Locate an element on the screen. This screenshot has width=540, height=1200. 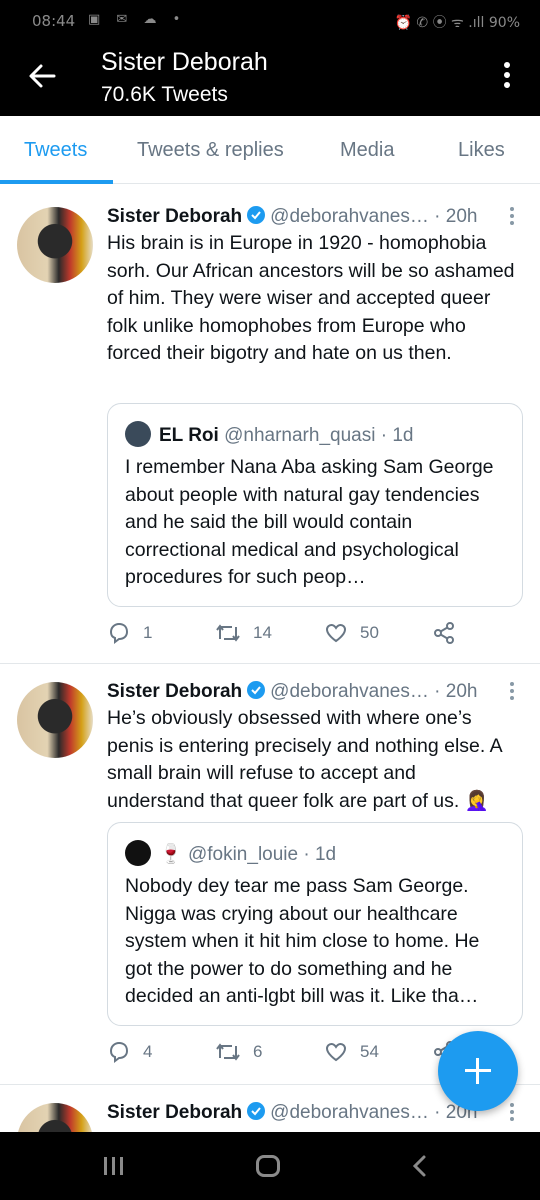
retweet-button: 14 is located at coordinates (243, 633).